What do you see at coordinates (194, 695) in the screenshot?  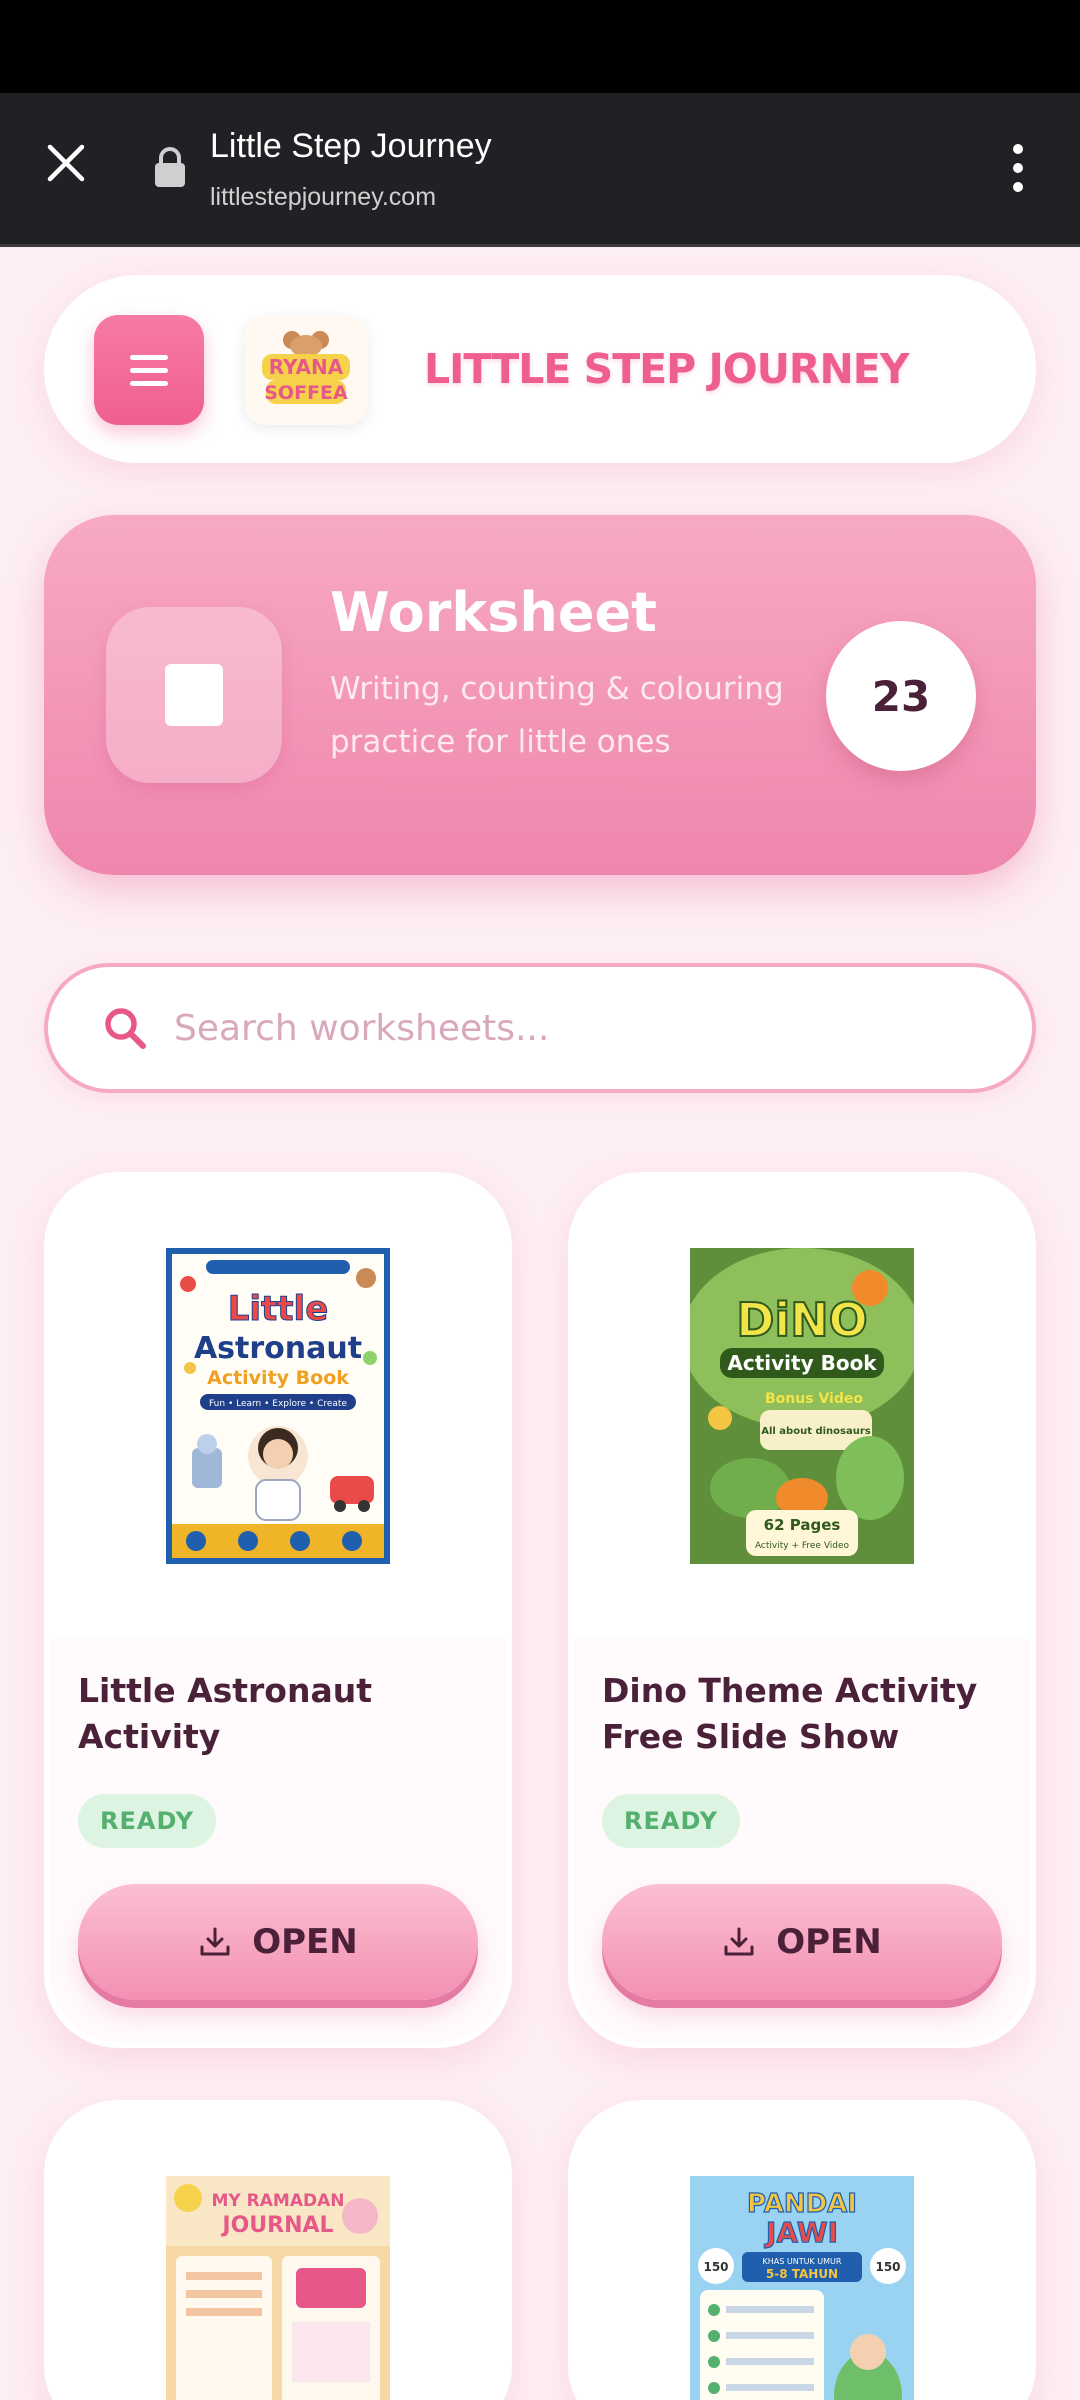 I see `worksheet-icon` at bounding box center [194, 695].